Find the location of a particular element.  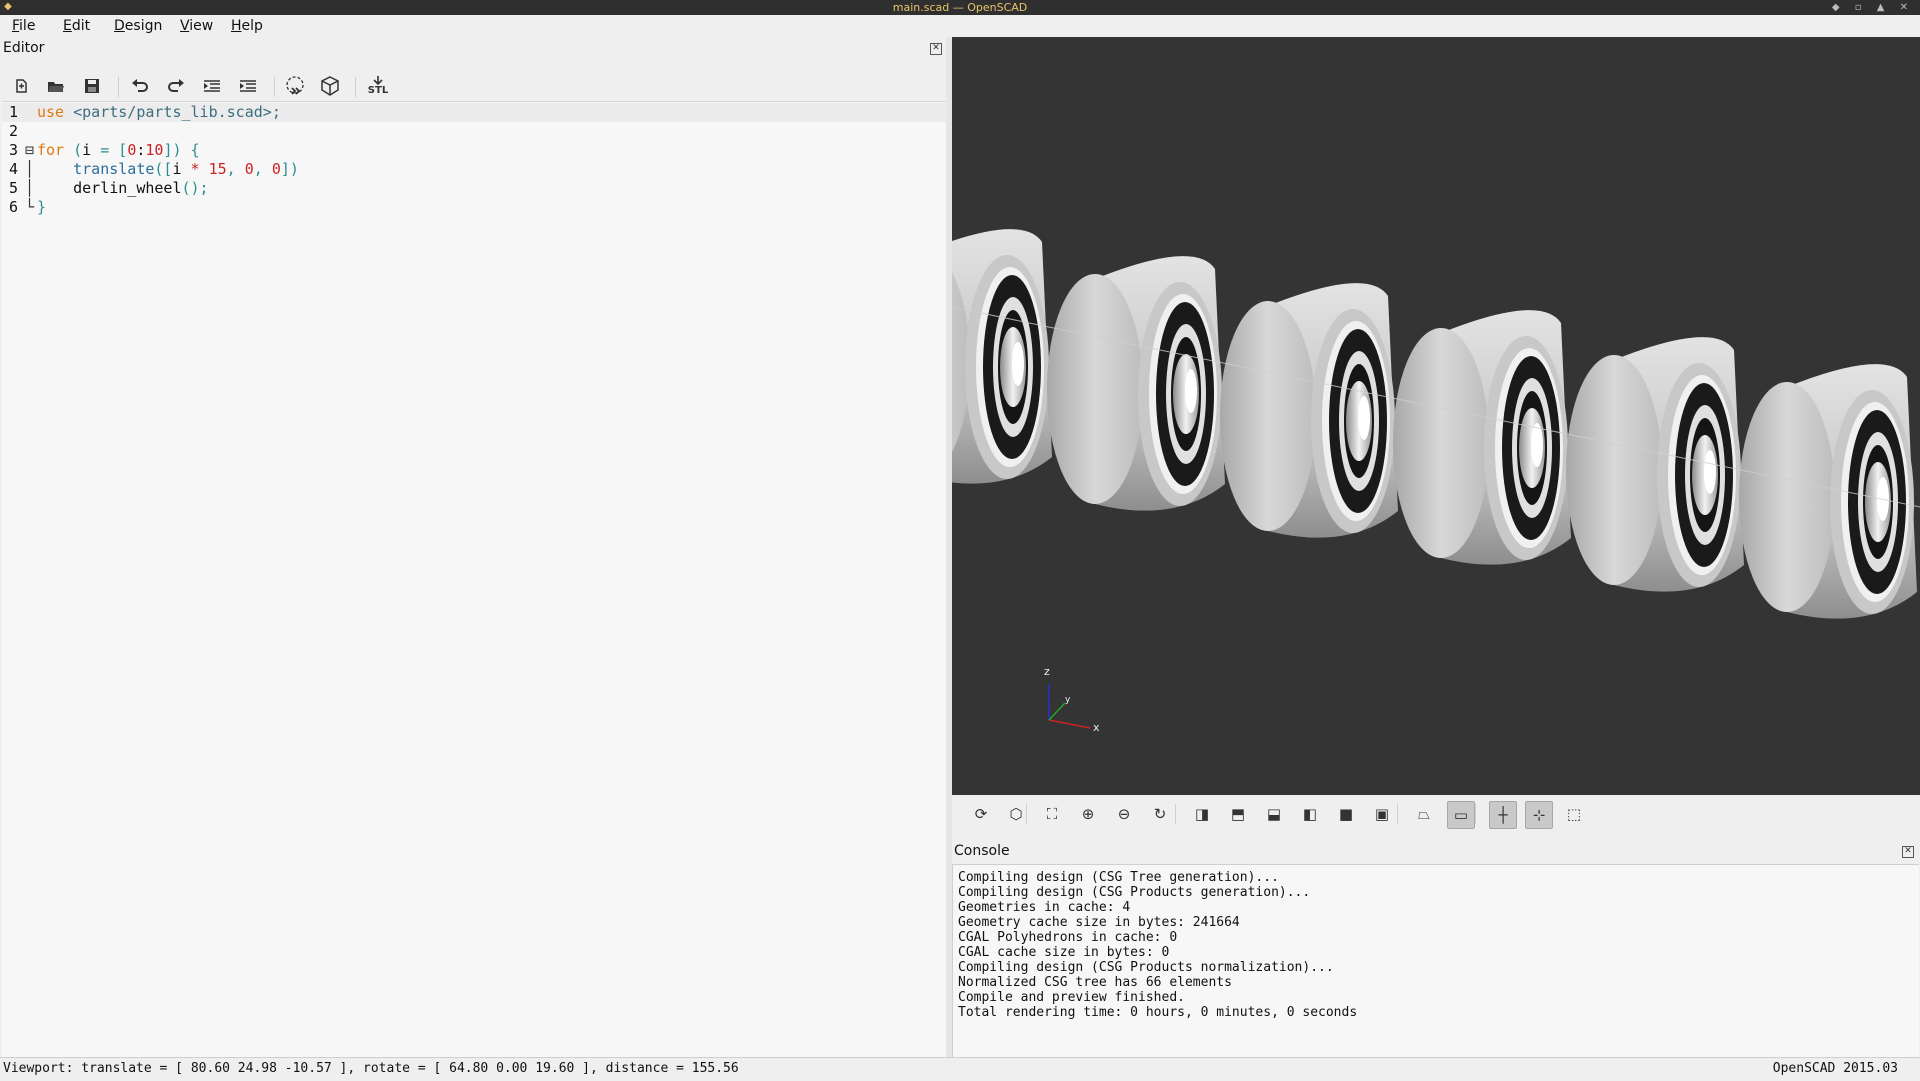

console-line: CGAL cache size in bytes: 0 is located at coordinates (1064, 952).